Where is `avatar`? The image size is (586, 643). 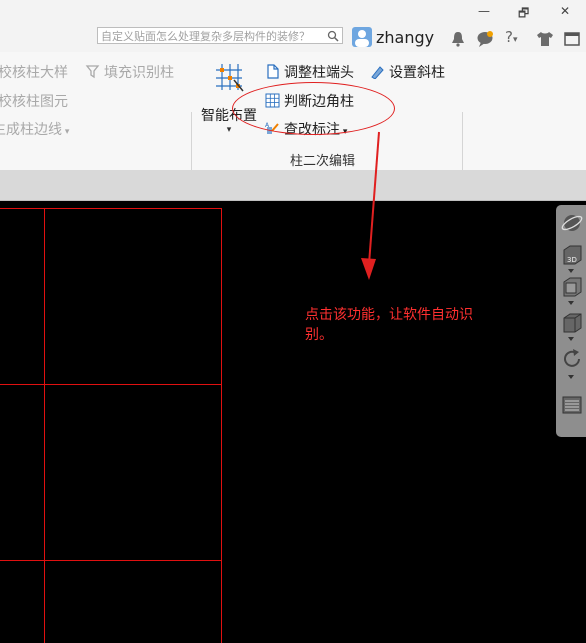 avatar is located at coordinates (362, 37).